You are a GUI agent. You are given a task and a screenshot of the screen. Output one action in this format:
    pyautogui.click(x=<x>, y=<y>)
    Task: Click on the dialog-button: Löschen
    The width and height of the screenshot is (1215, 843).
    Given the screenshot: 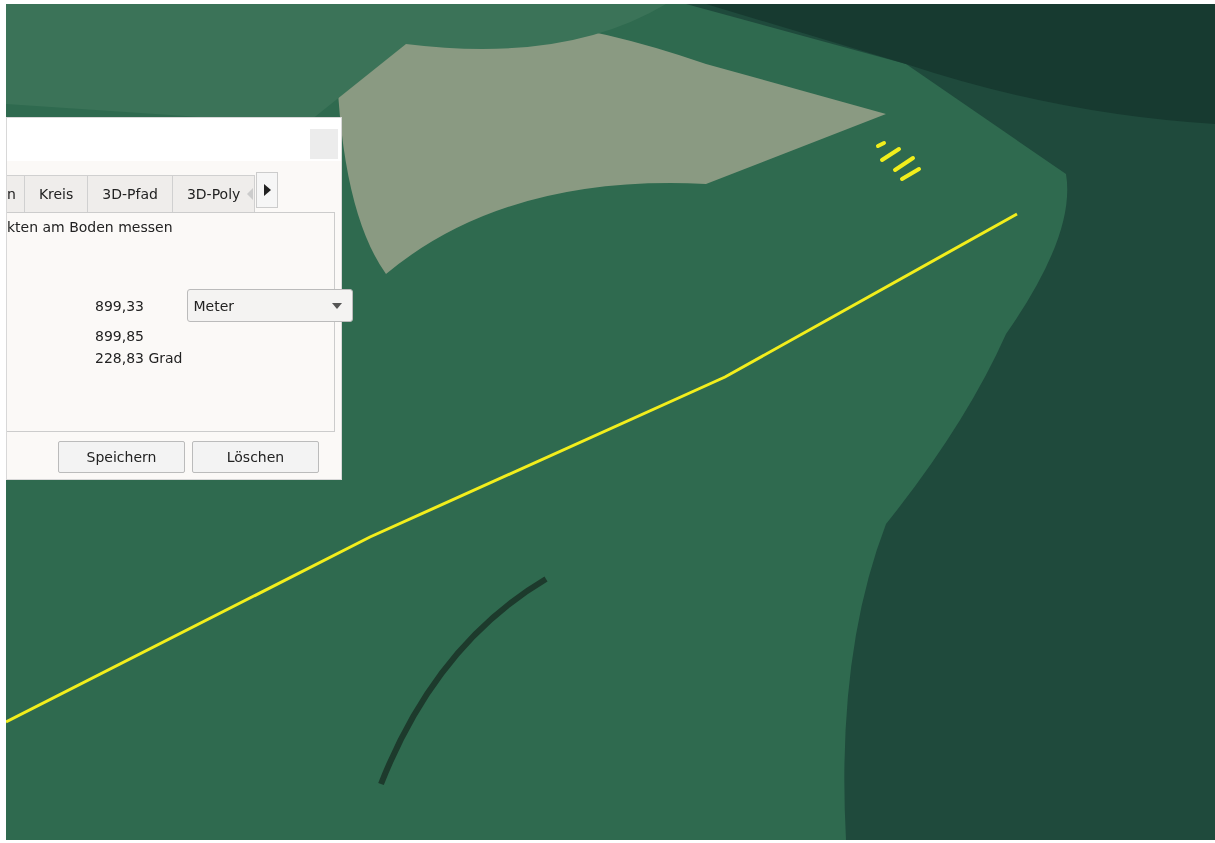 What is the action you would take?
    pyautogui.click(x=255, y=457)
    